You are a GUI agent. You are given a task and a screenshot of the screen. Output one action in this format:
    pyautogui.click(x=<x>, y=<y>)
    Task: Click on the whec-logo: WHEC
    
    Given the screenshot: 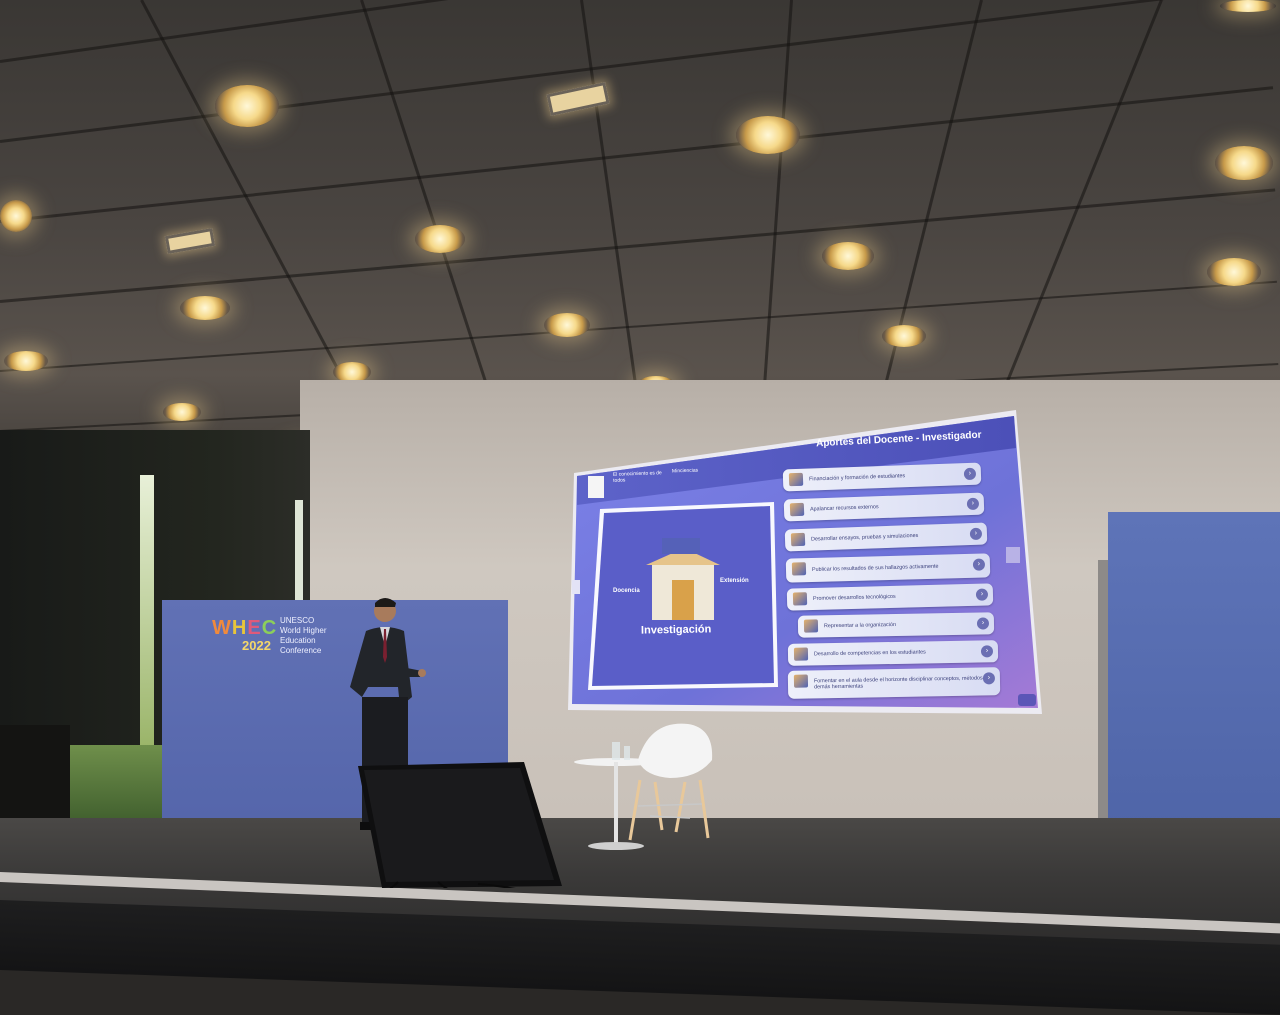 What is the action you would take?
    pyautogui.click(x=244, y=628)
    